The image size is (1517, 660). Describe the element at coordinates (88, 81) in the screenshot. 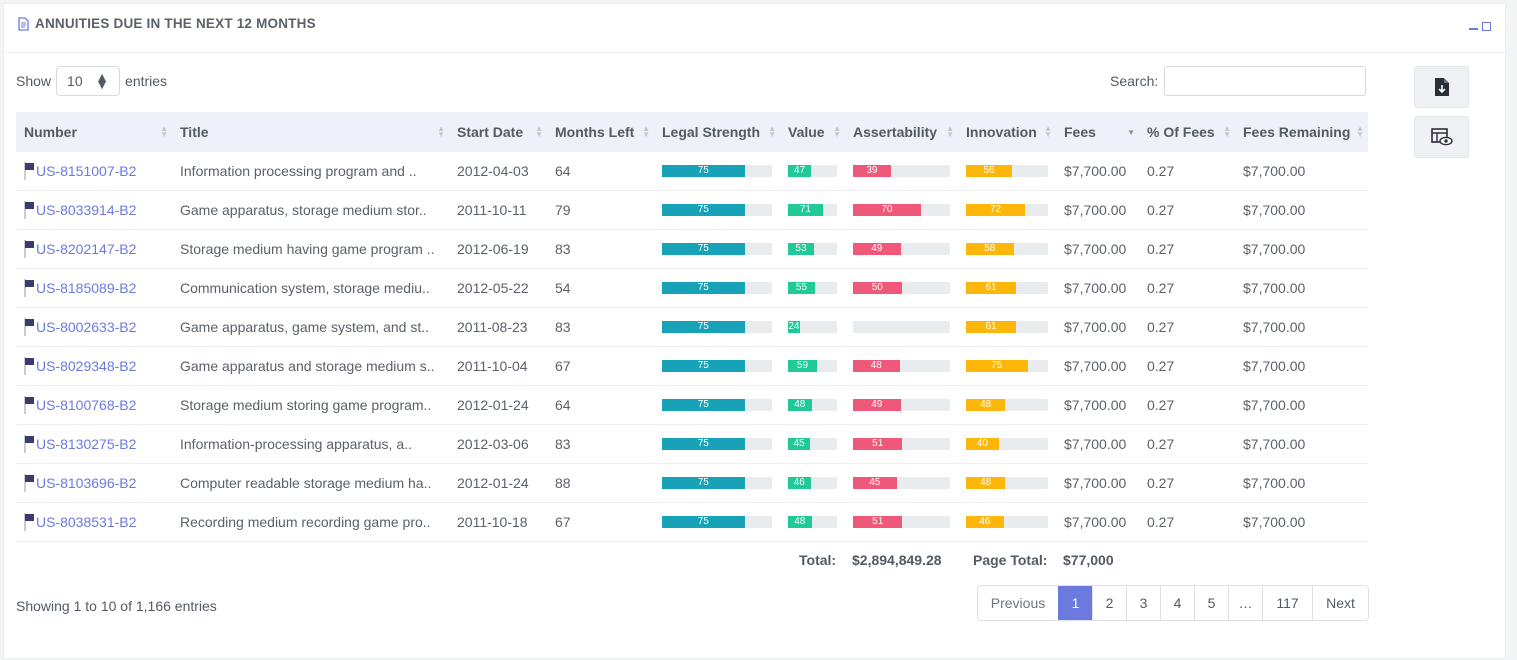

I see `page-length-select: 10 ▲ ▼` at that location.